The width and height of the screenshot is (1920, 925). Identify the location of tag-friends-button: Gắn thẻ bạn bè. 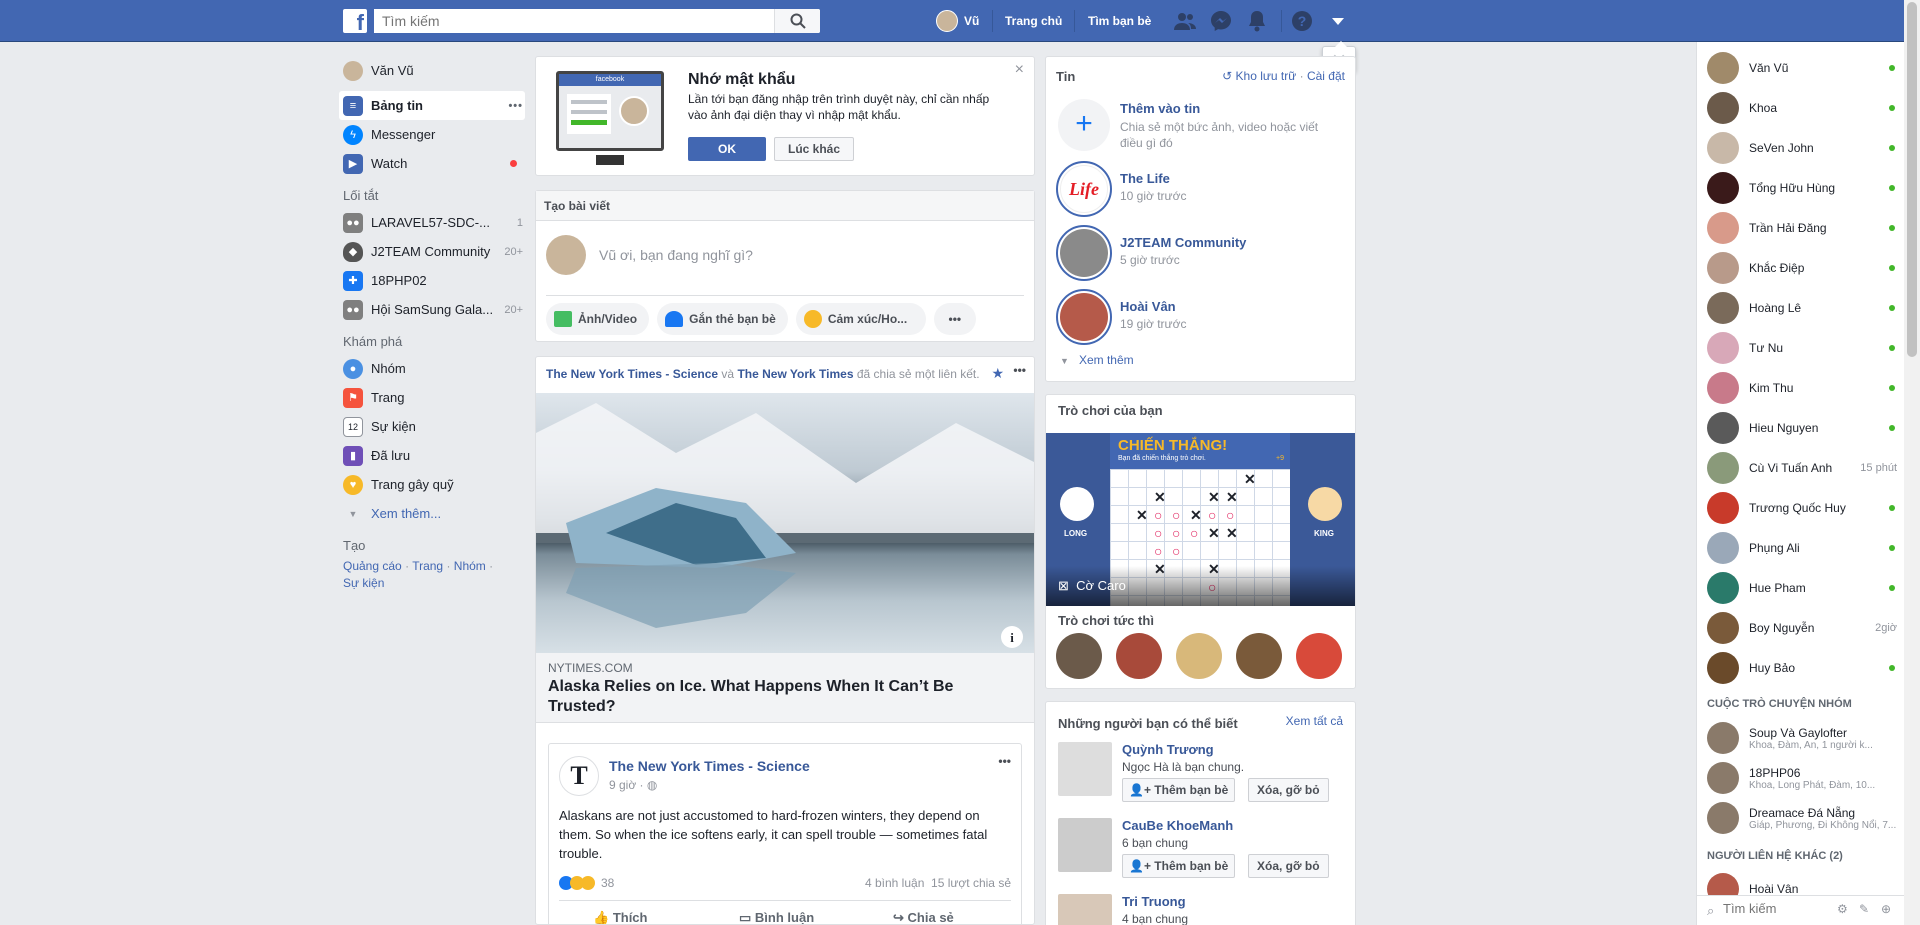
(722, 319).